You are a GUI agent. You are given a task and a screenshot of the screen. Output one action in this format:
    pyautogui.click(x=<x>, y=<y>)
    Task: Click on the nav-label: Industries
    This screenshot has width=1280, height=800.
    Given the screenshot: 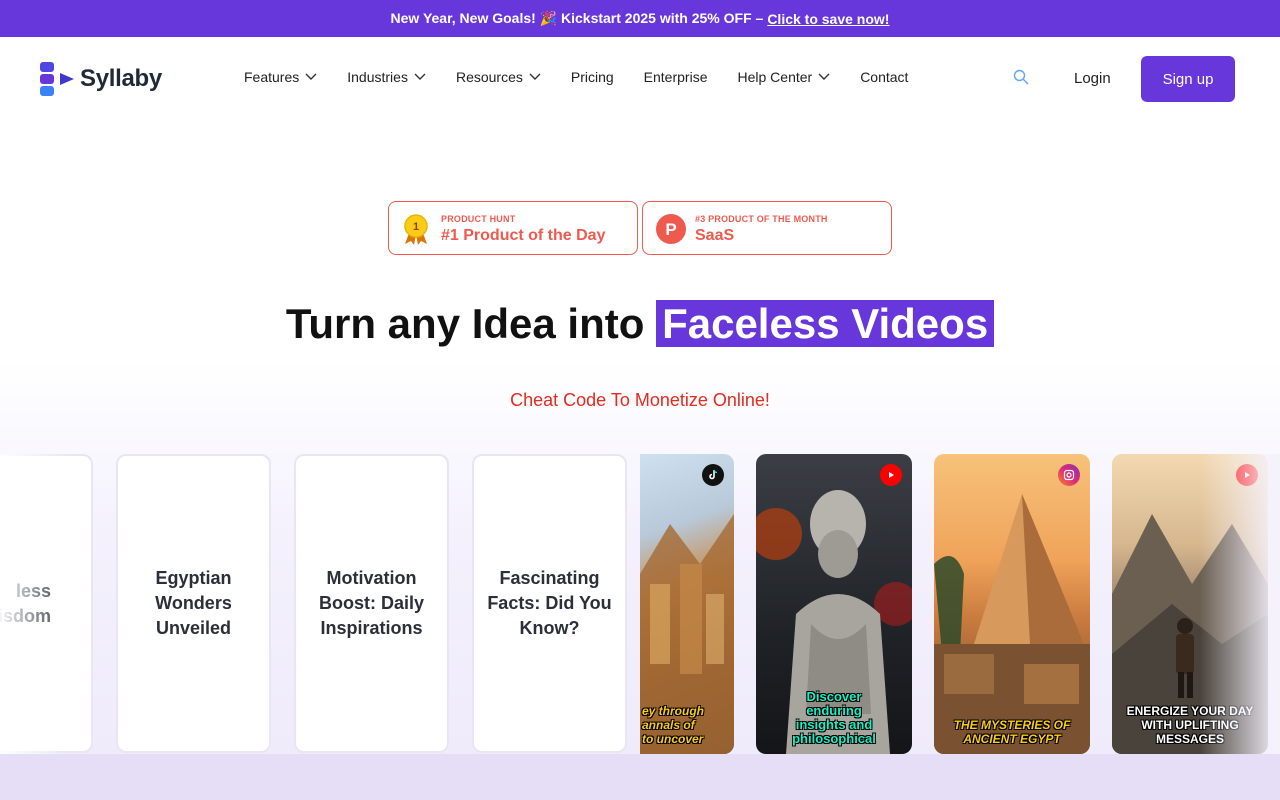 What is the action you would take?
    pyautogui.click(x=377, y=77)
    